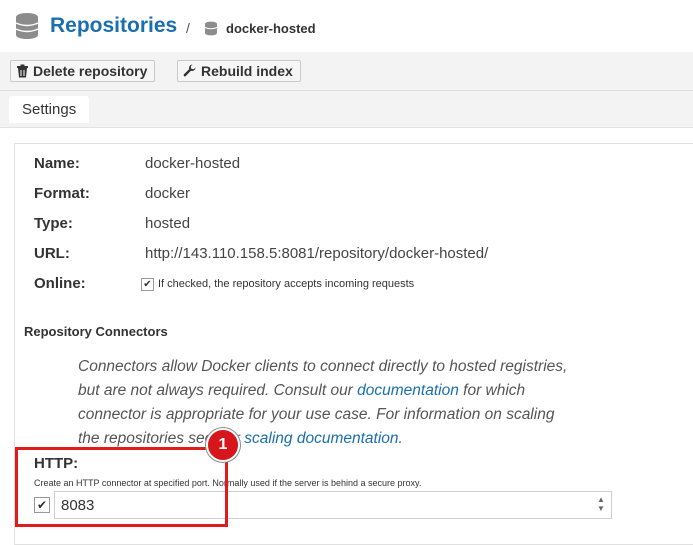 The width and height of the screenshot is (693, 545). I want to click on format-label: Format:, so click(62, 193).